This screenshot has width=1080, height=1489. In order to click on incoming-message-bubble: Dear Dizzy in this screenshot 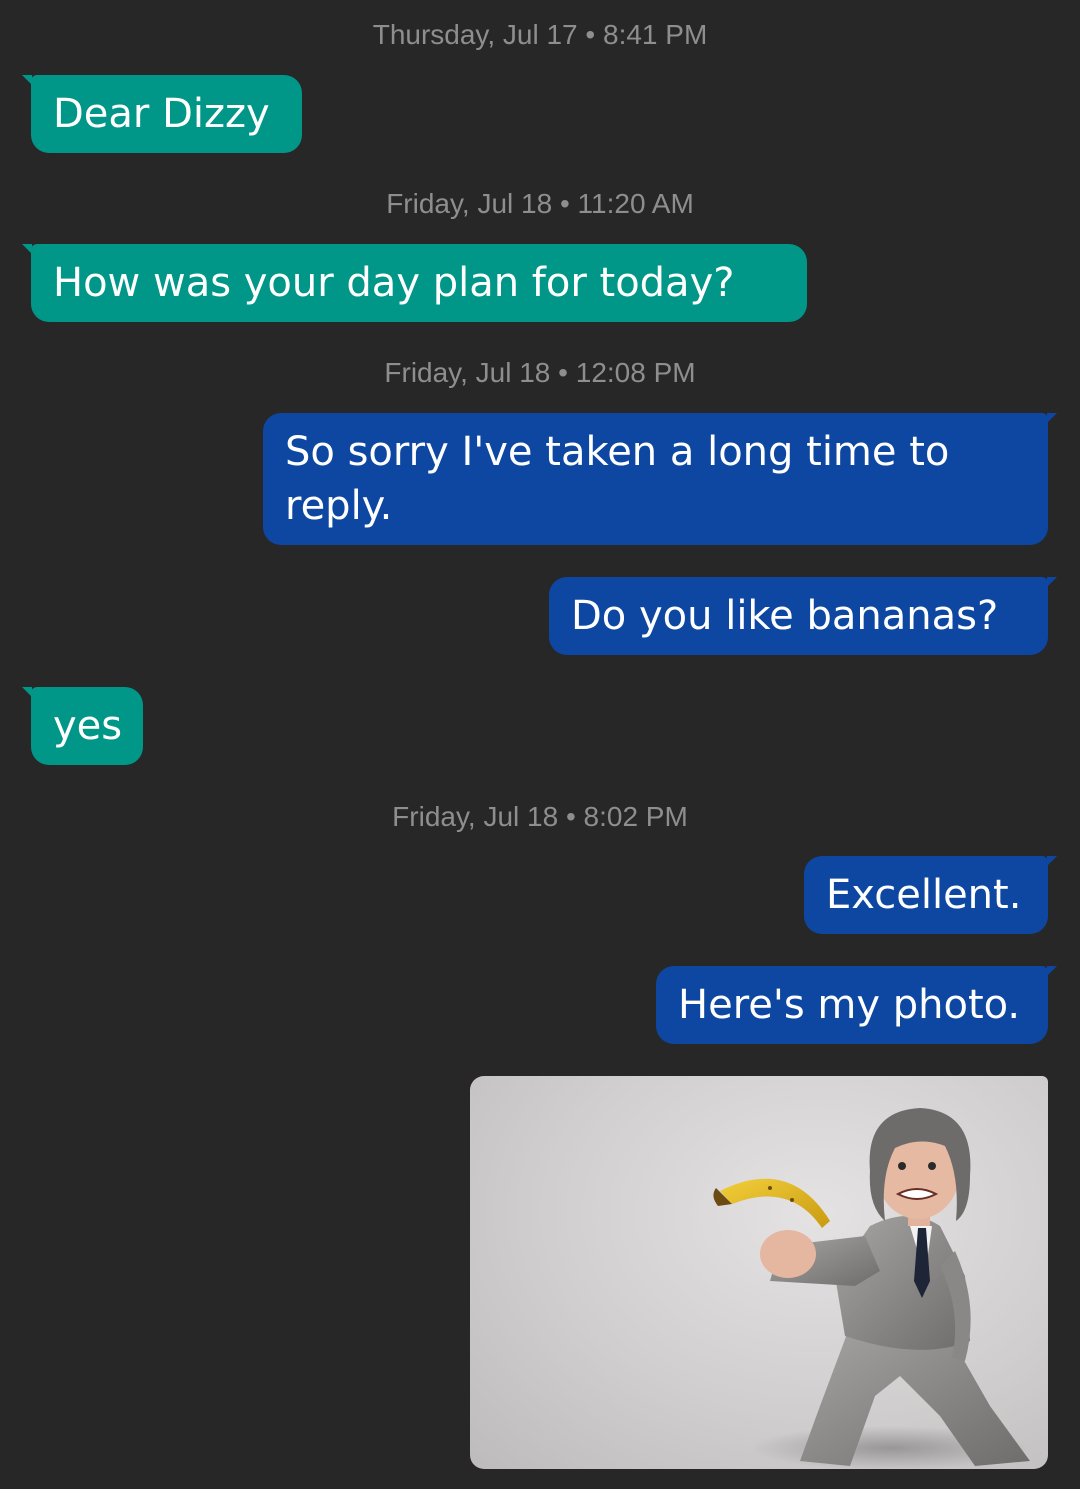, I will do `click(162, 114)`.